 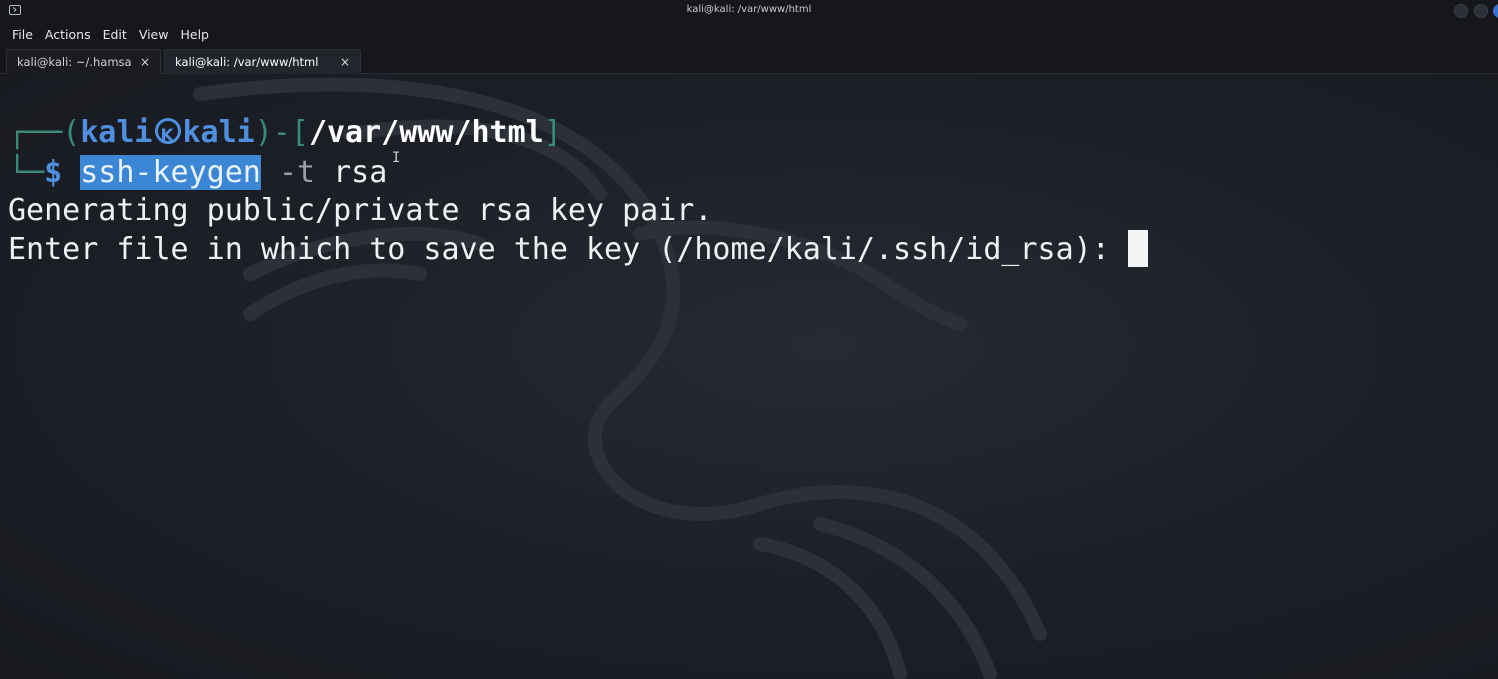 I want to click on prompt-path: /var/www/html, so click(x=426, y=132).